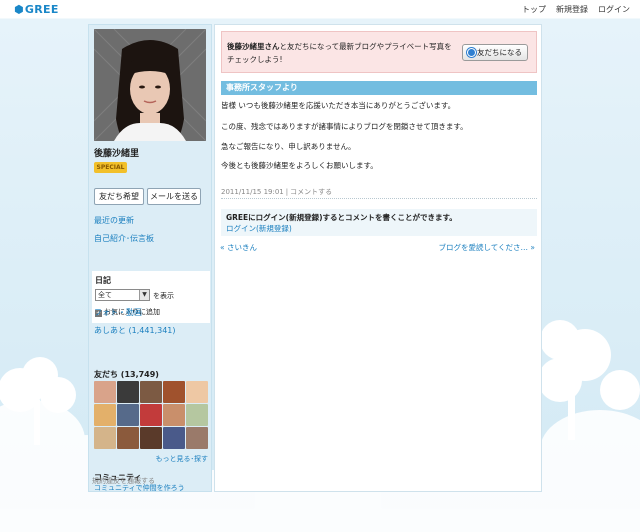  What do you see at coordinates (379, 88) in the screenshot?
I see `entry-title: 事務所スタッフより` at bounding box center [379, 88].